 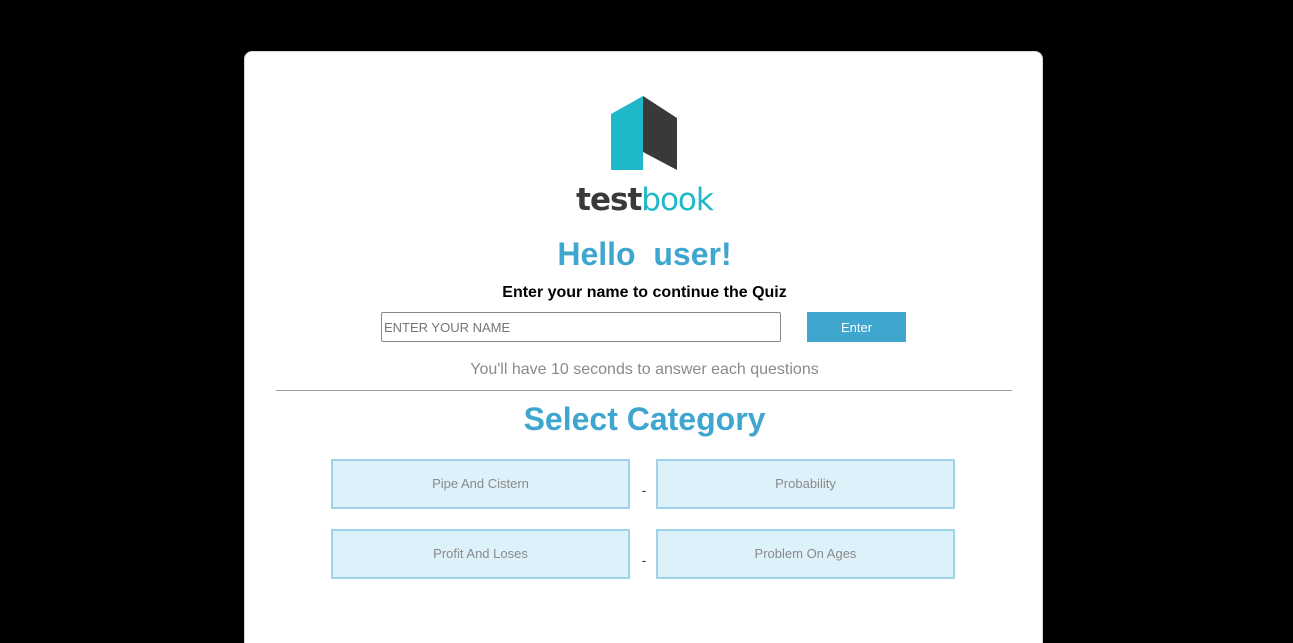 I want to click on brand-name-part1: test, so click(x=609, y=200).